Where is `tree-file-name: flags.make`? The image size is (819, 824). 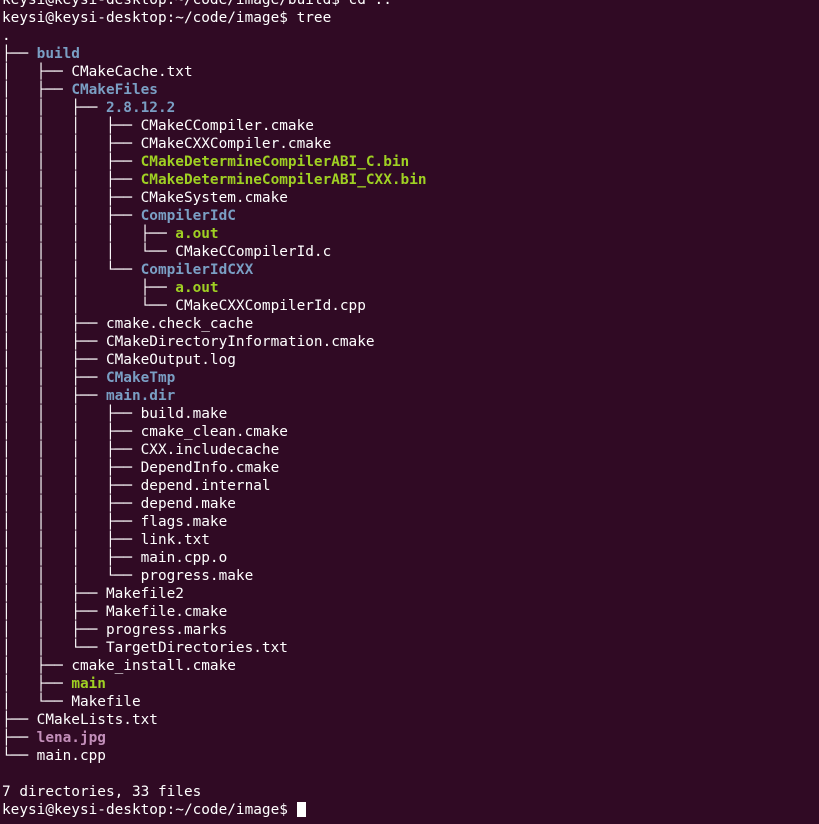
tree-file-name: flags.make is located at coordinates (184, 522).